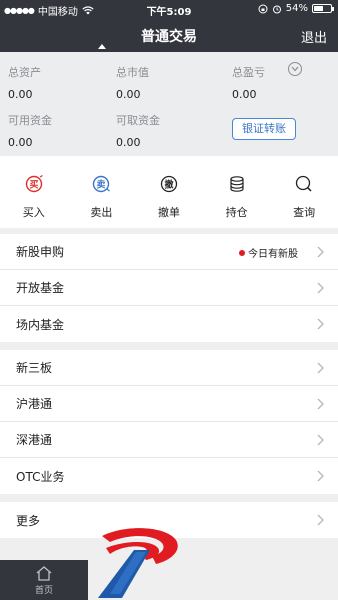 Image resolution: width=338 pixels, height=600 pixels. Describe the element at coordinates (30, 120) in the screenshot. I see `available-funds-label: 可用资金` at that location.